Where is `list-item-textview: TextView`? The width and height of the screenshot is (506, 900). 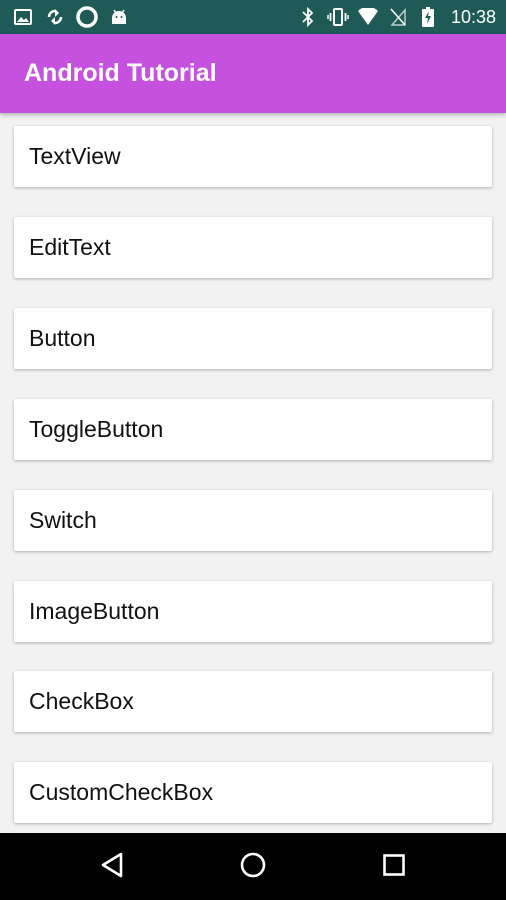 list-item-textview: TextView is located at coordinates (253, 156).